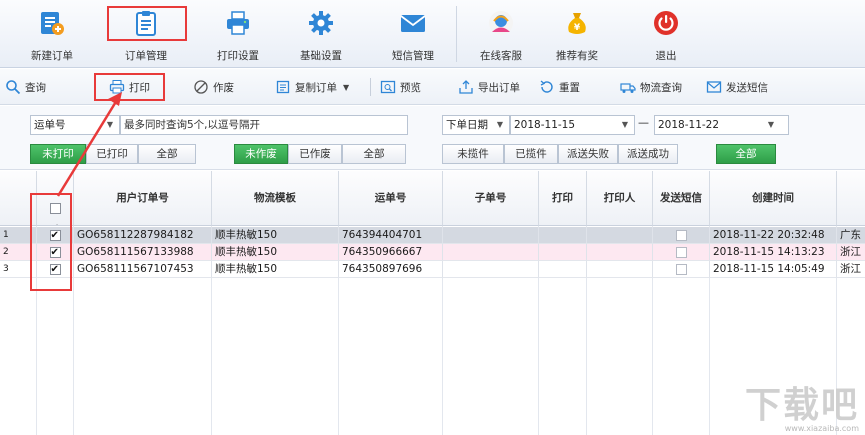 The width and height of the screenshot is (865, 435). What do you see at coordinates (491, 198) in the screenshot?
I see `grid-header-sub-no: 子单号` at bounding box center [491, 198].